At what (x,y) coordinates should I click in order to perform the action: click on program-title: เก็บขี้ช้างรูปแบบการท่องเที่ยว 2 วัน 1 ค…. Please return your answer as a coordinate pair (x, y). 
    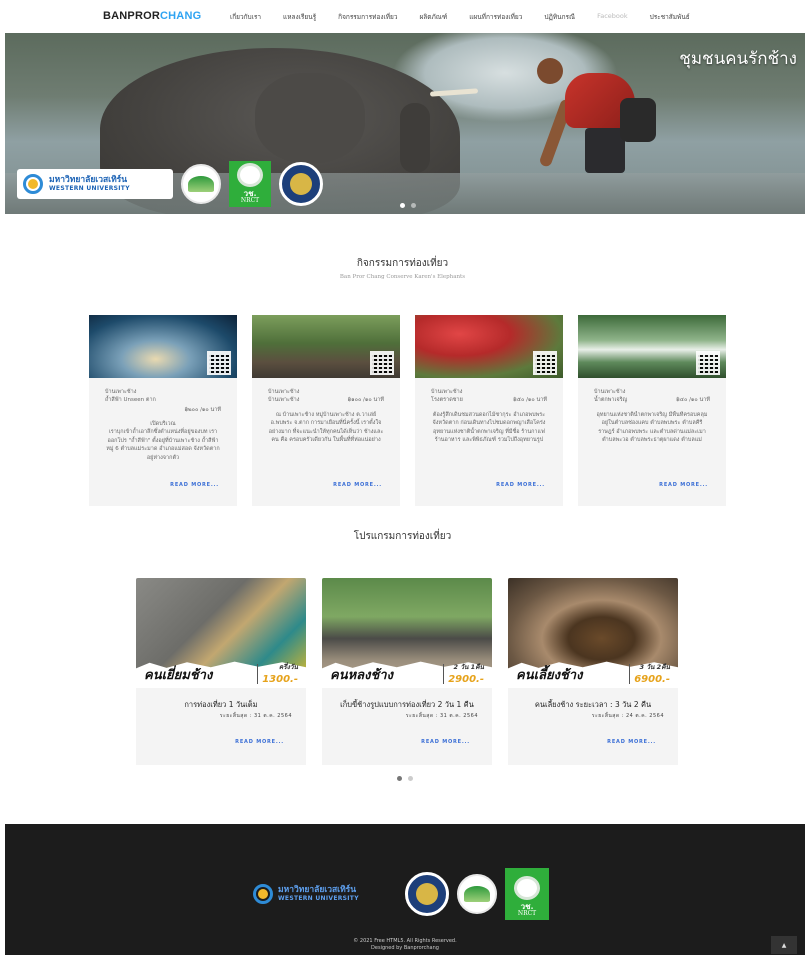
    Looking at the image, I should click on (407, 704).